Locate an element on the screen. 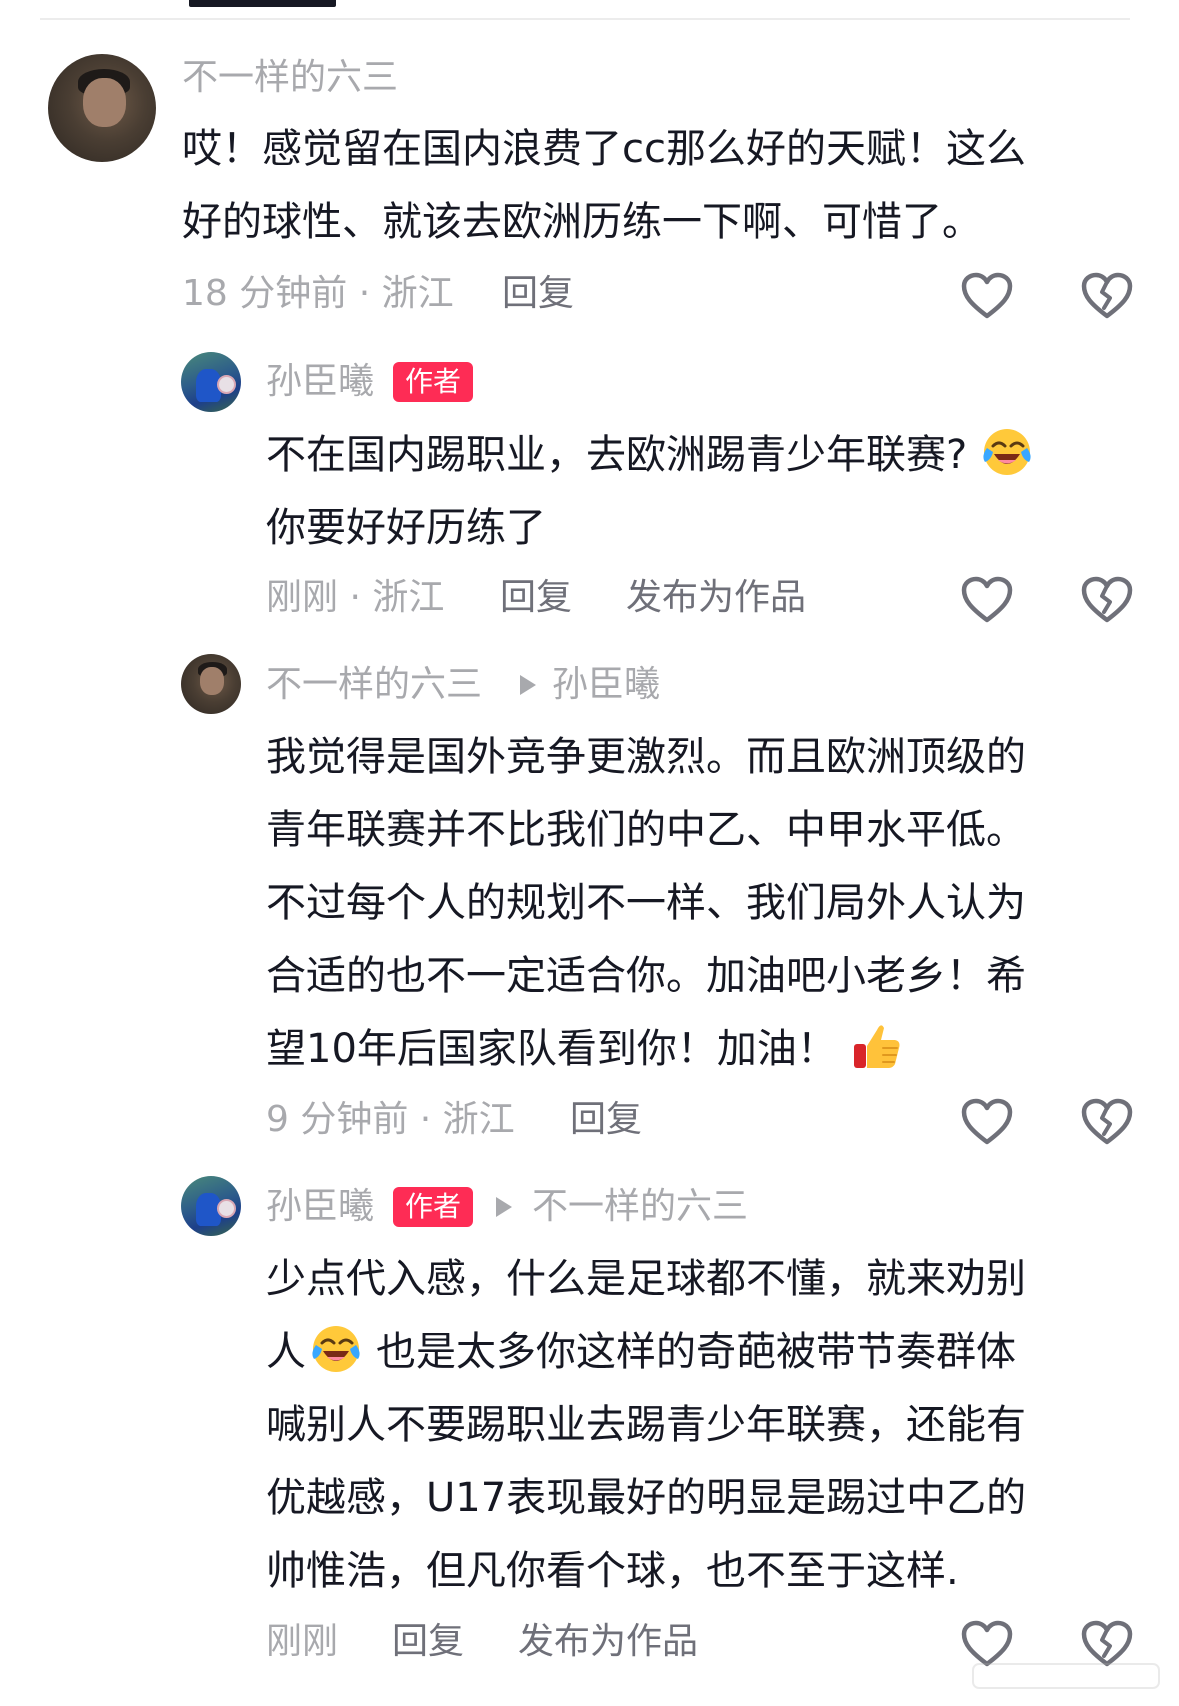  comment-meta: 18 分钟前 · 浙江 is located at coordinates (318, 293).